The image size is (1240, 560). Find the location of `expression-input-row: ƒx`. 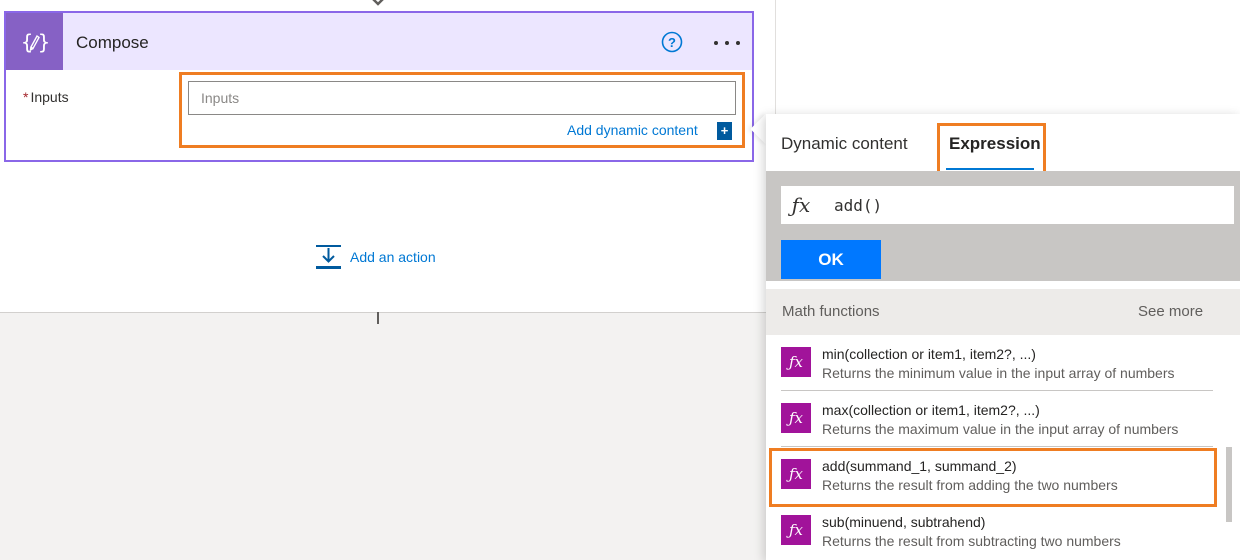

expression-input-row: ƒx is located at coordinates (1007, 205).